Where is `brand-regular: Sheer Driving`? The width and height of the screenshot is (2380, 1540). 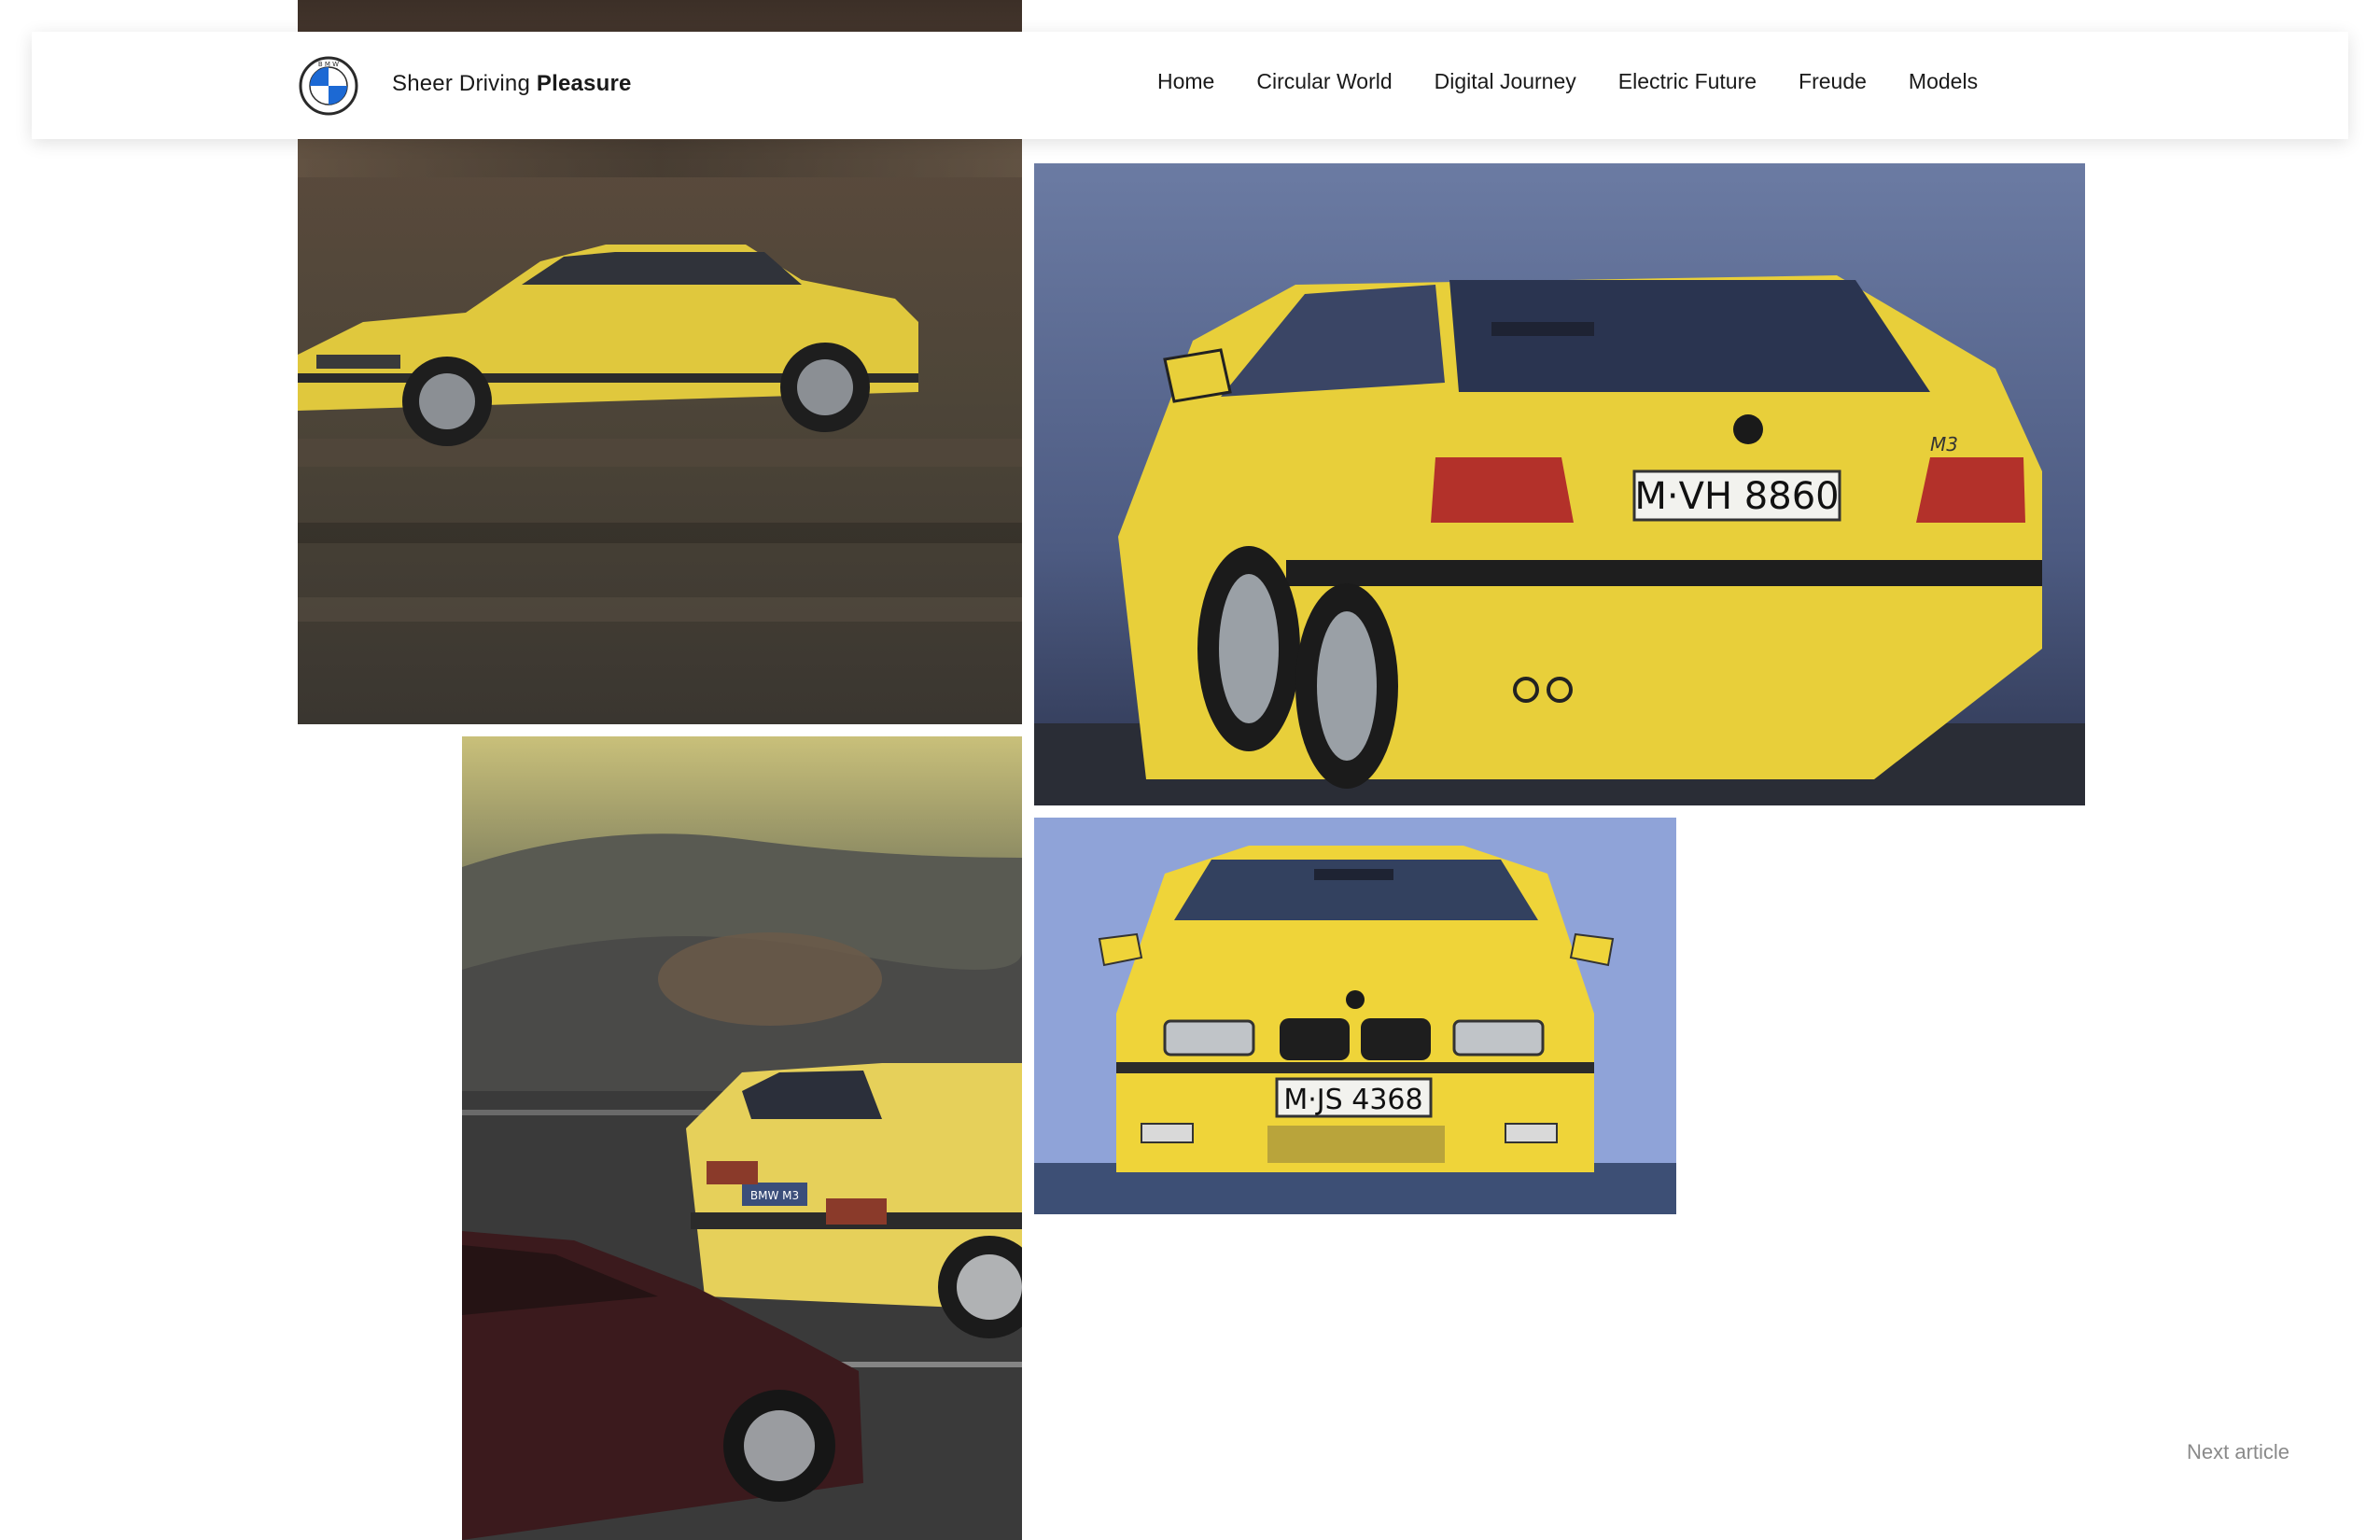
brand-regular: Sheer Driving is located at coordinates (461, 83).